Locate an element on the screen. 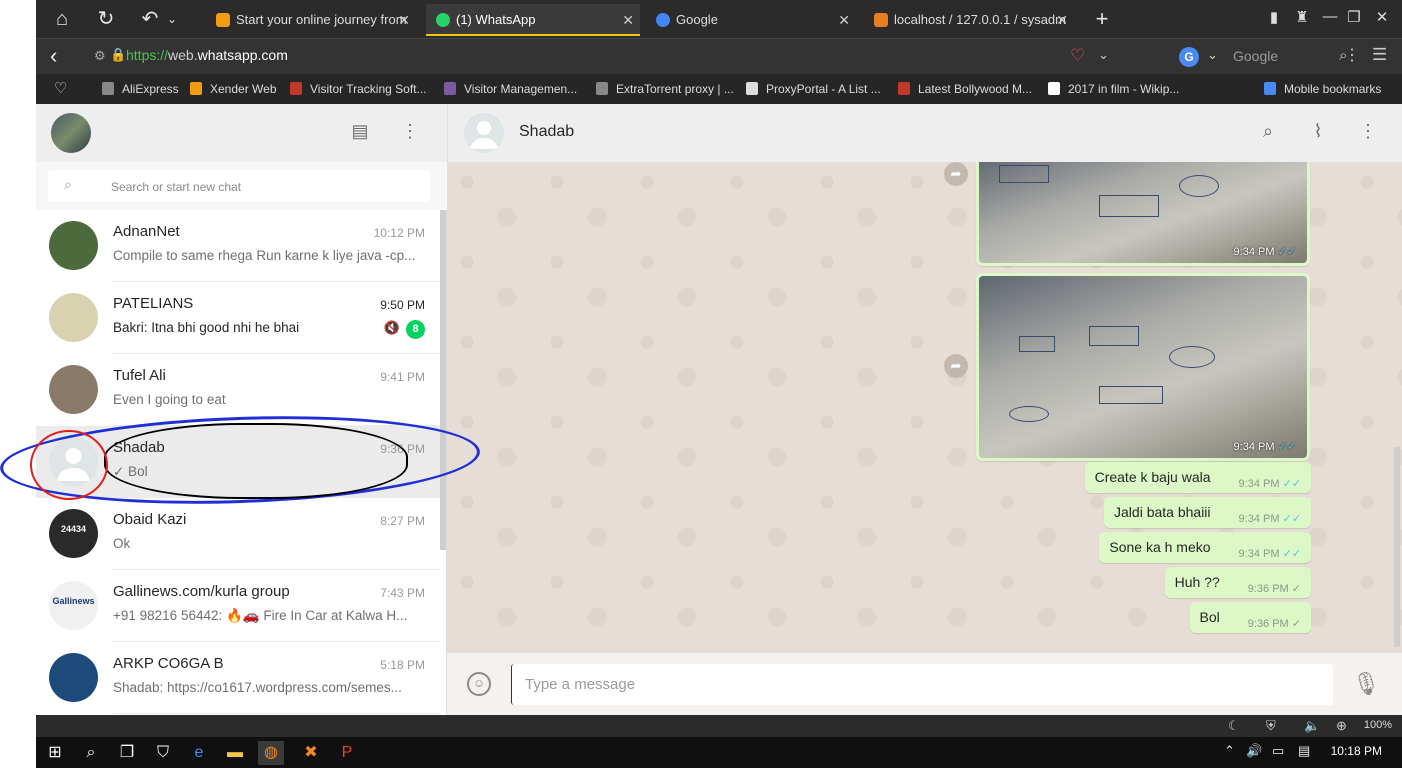 The width and height of the screenshot is (1402, 768). bookmark-xender: Xender Web is located at coordinates (233, 89).